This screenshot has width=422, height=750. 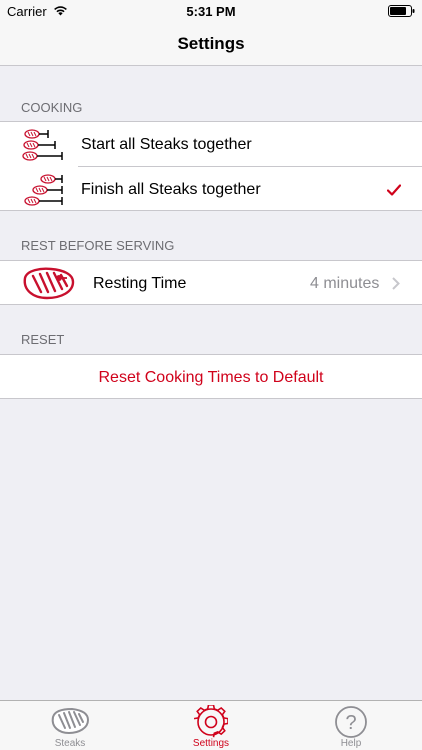 I want to click on start-together-row: Start all Steaks together, so click(x=211, y=144).